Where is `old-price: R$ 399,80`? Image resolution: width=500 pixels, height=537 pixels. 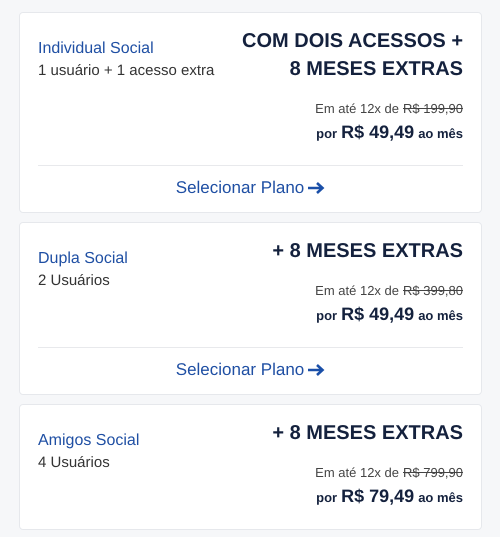
old-price: R$ 399,80 is located at coordinates (433, 290).